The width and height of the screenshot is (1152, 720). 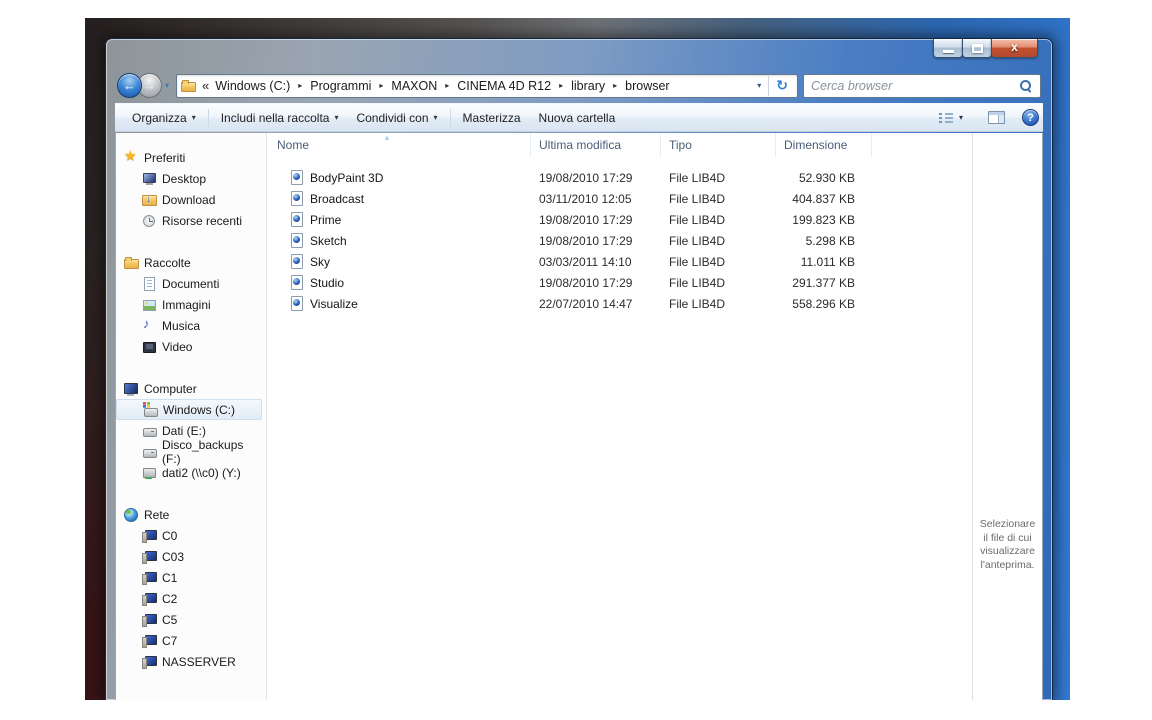 I want to click on sidebar-header-raccolte: Raccolte, so click(x=191, y=262).